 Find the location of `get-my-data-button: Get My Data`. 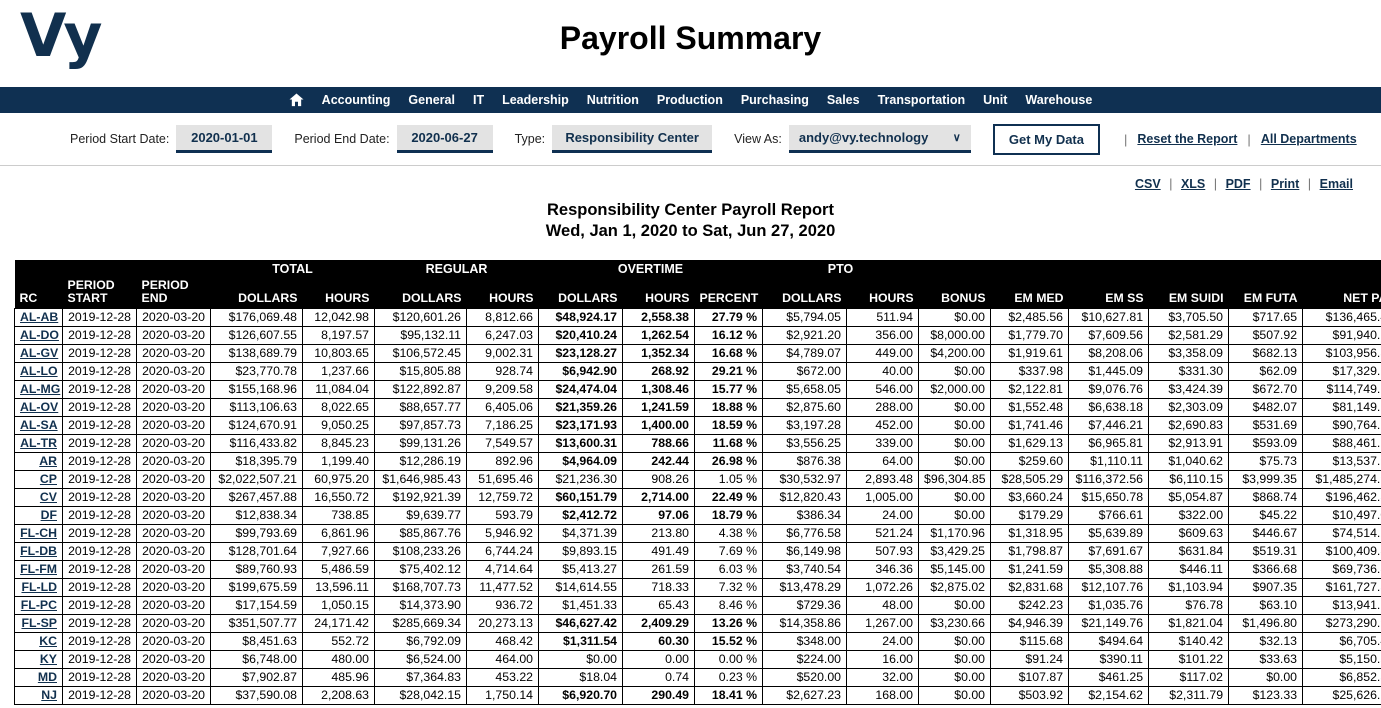

get-my-data-button: Get My Data is located at coordinates (1046, 139).